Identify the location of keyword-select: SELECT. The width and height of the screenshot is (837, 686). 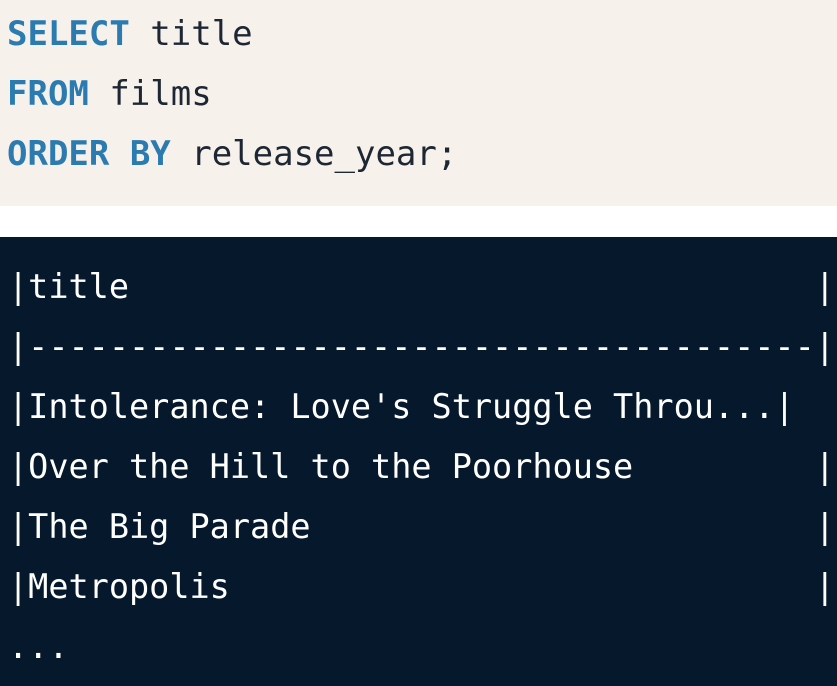
(68, 34).